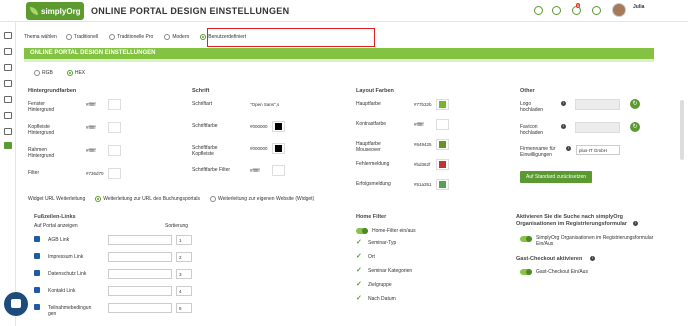 The width and height of the screenshot is (688, 326). Describe the element at coordinates (75, 73) in the screenshot. I see `colormode-hex: HEX` at that location.